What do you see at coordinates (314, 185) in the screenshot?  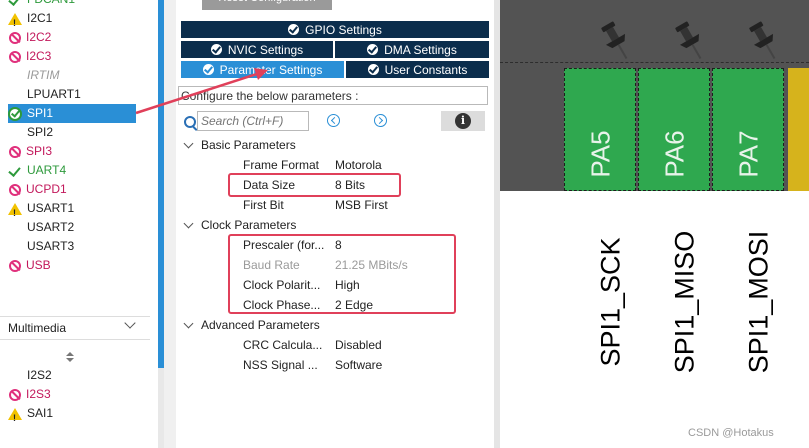 I see `highlight-box-data-size` at bounding box center [314, 185].